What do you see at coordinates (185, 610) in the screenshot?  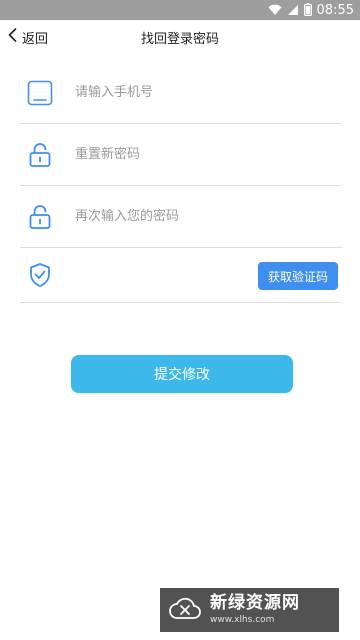 I see `cloud-x-icon` at bounding box center [185, 610].